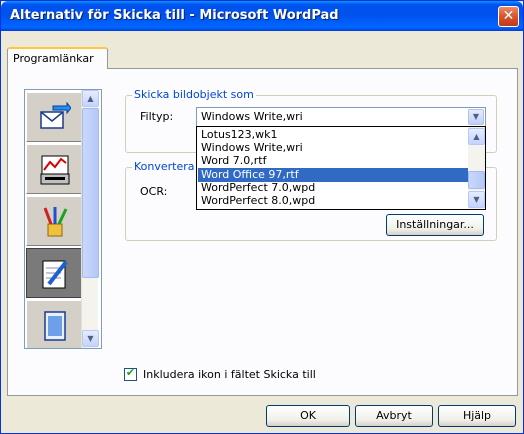  I want to click on include-icon-checkbox: ✔, so click(130, 373).